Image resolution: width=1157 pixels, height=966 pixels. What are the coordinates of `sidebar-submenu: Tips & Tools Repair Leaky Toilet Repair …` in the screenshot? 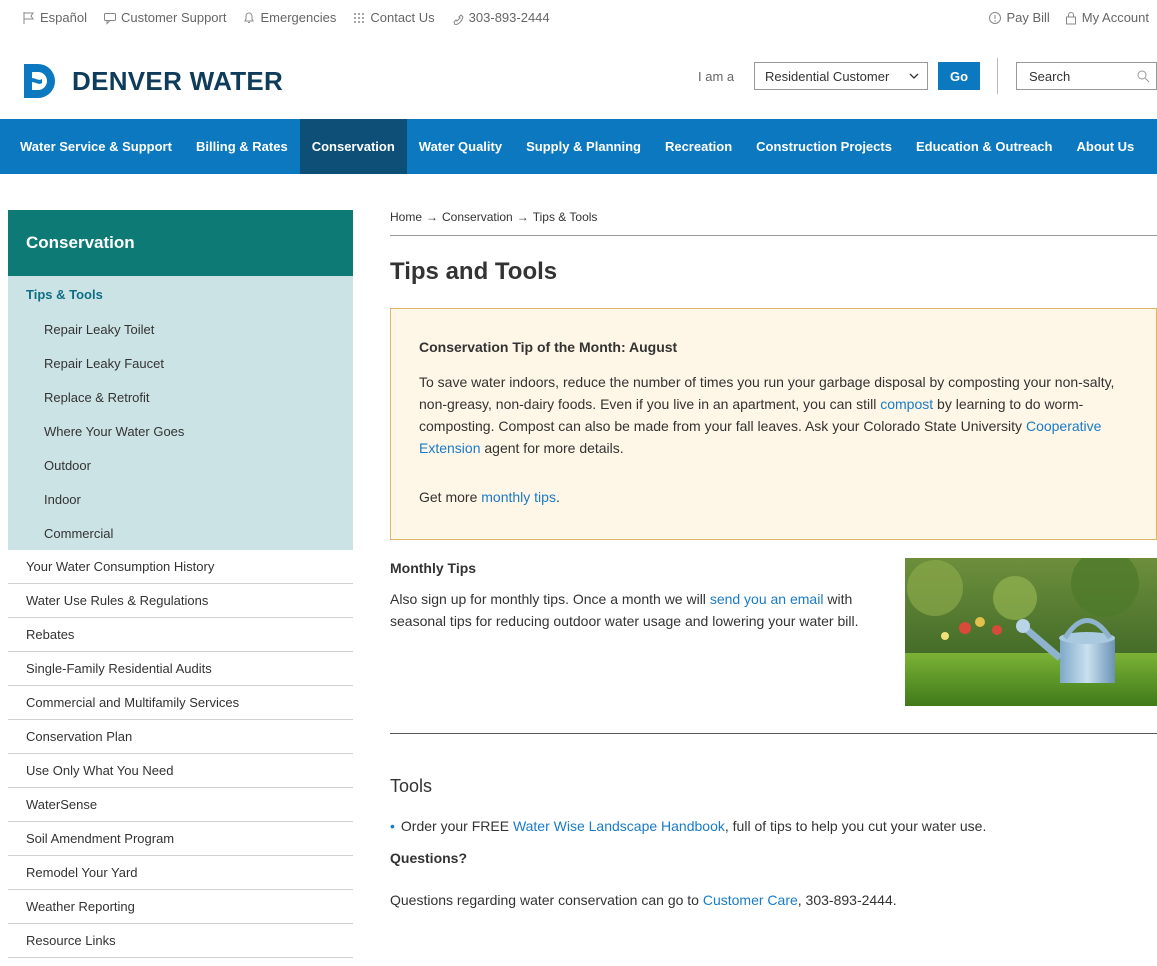 It's located at (180, 413).